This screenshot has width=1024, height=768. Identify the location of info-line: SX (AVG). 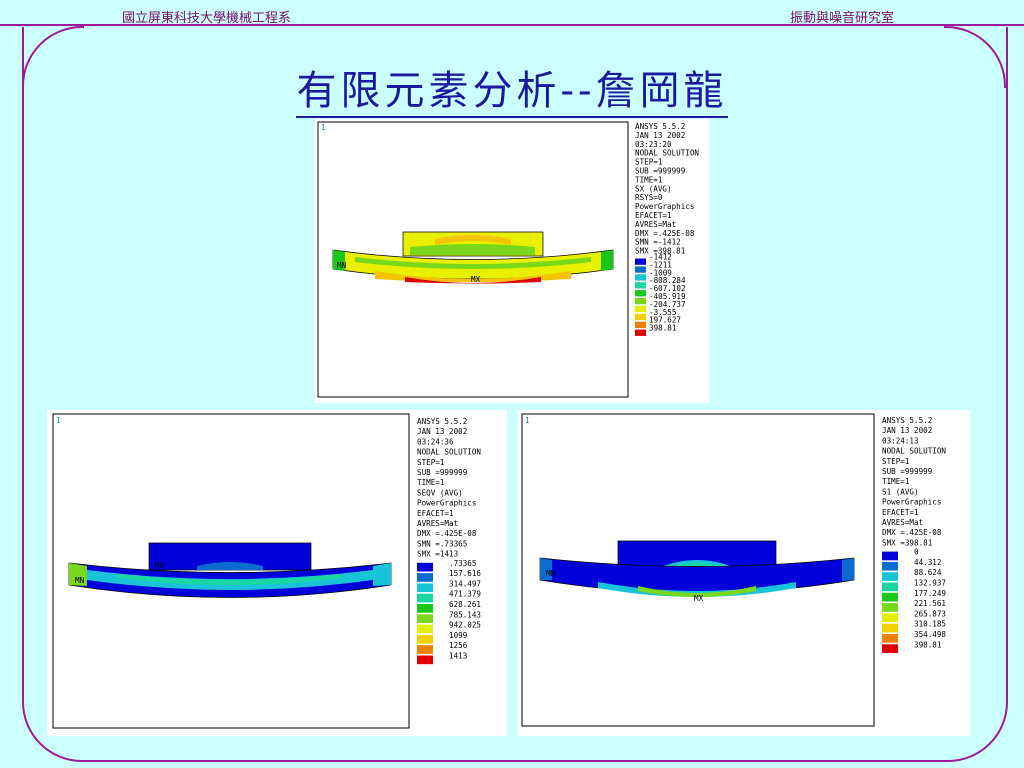
(653, 188).